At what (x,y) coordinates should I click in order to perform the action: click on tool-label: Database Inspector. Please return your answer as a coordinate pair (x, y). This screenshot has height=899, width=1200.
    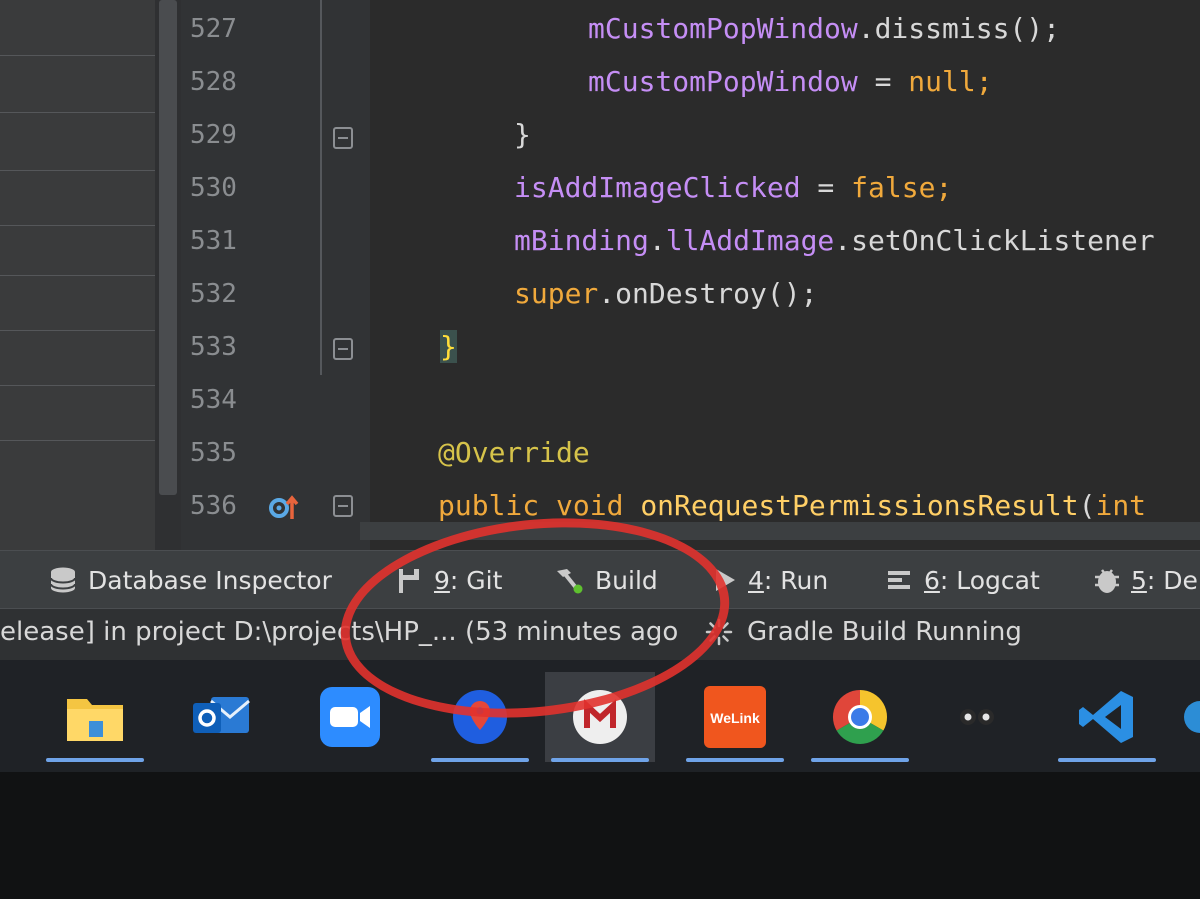
    Looking at the image, I should click on (210, 580).